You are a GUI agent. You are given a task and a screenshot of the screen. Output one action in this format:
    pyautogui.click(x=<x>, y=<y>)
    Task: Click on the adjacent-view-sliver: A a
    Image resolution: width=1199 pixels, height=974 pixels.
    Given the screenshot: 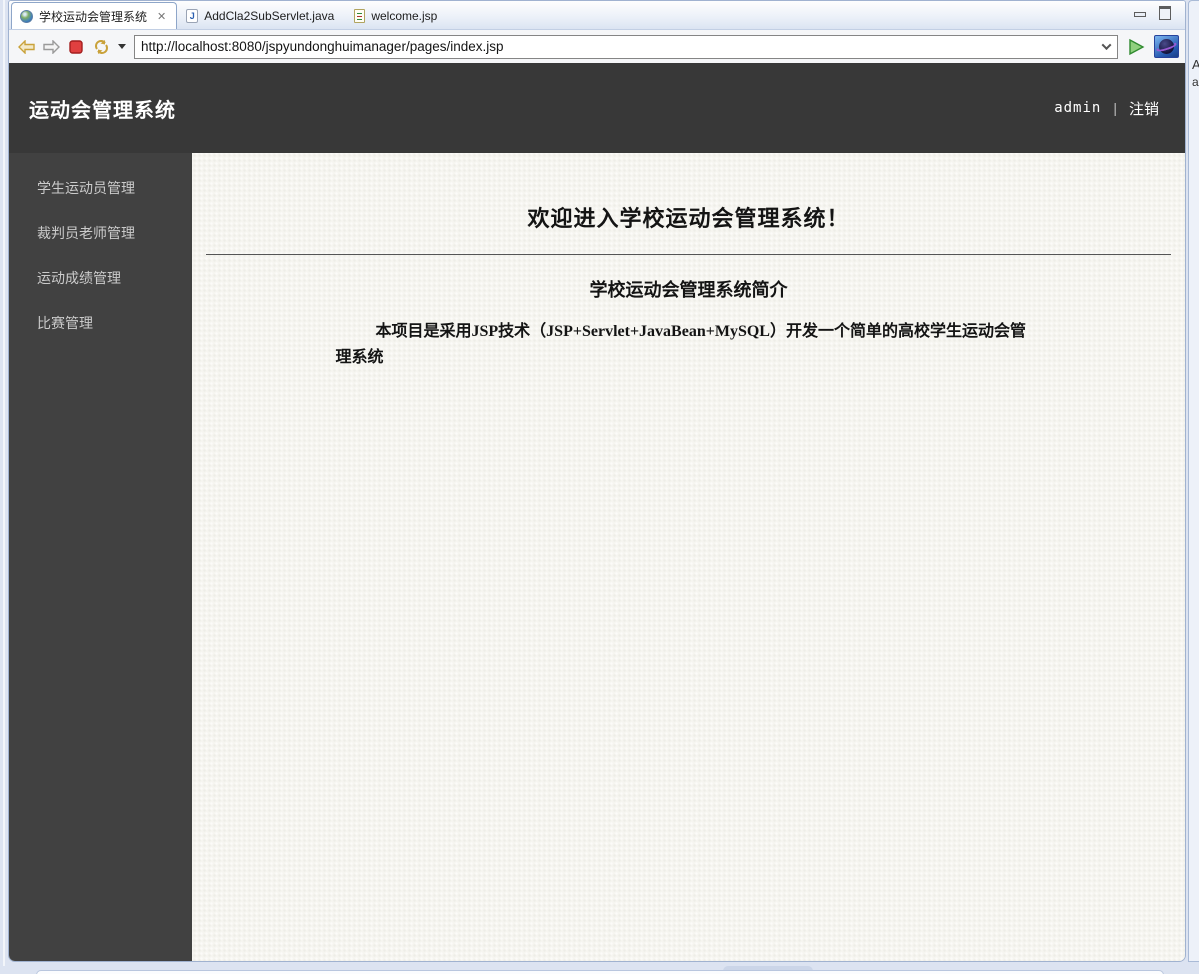 What is the action you would take?
    pyautogui.click(x=1193, y=481)
    